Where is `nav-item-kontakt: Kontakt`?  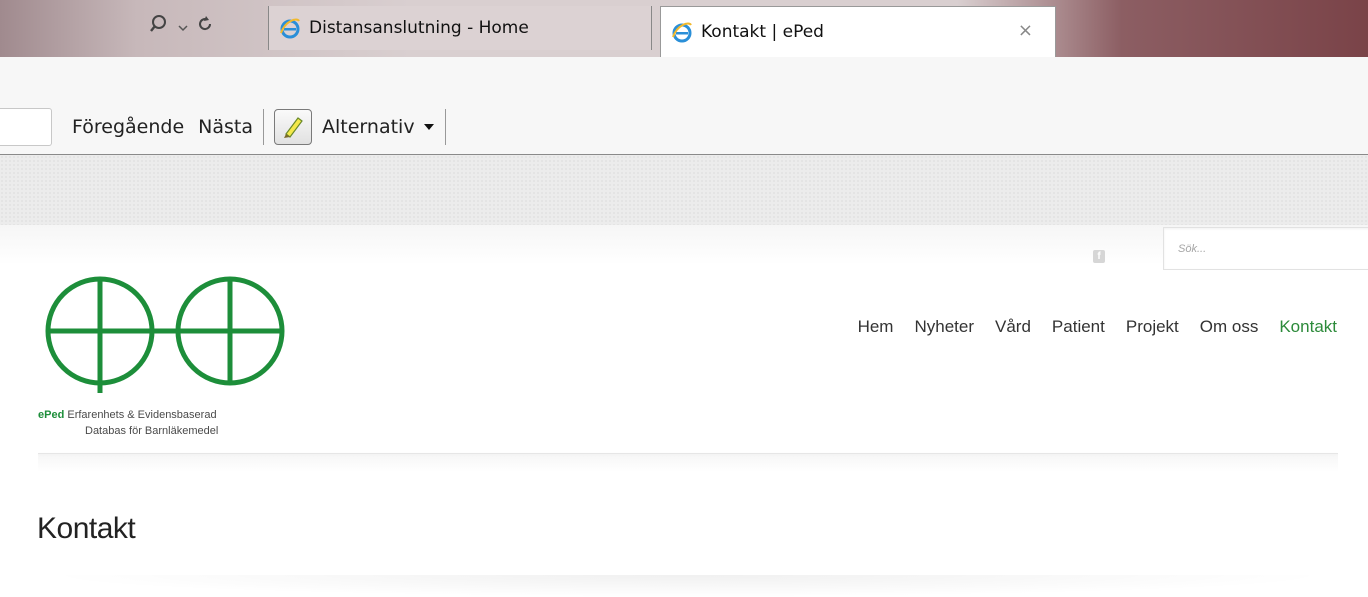 nav-item-kontakt: Kontakt is located at coordinates (1308, 327).